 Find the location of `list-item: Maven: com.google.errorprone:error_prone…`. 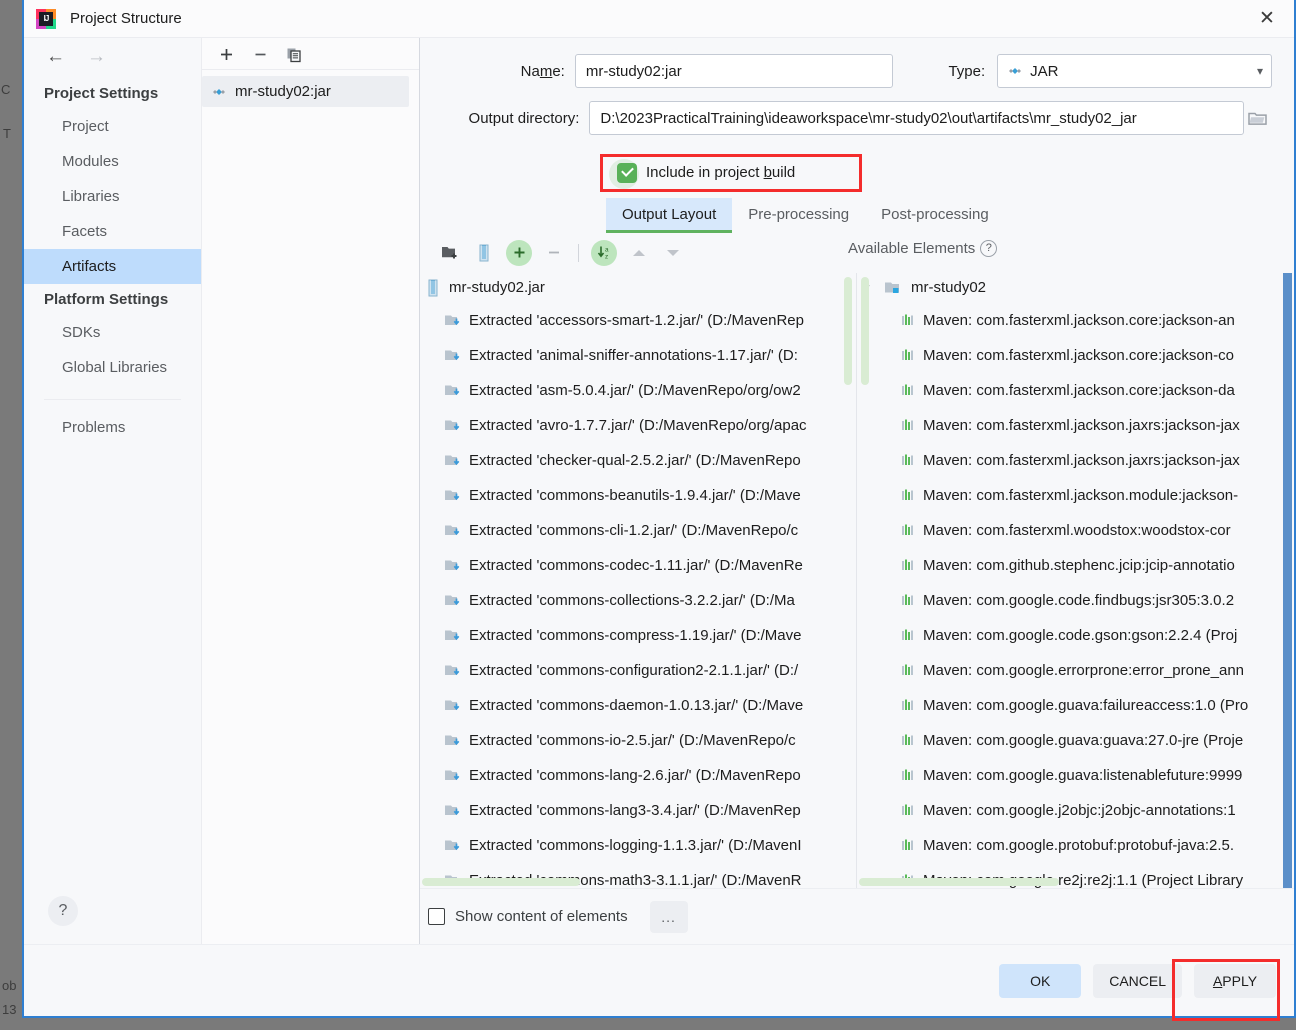

list-item: Maven: com.google.errorprone:error_prone… is located at coordinates (1075, 670).